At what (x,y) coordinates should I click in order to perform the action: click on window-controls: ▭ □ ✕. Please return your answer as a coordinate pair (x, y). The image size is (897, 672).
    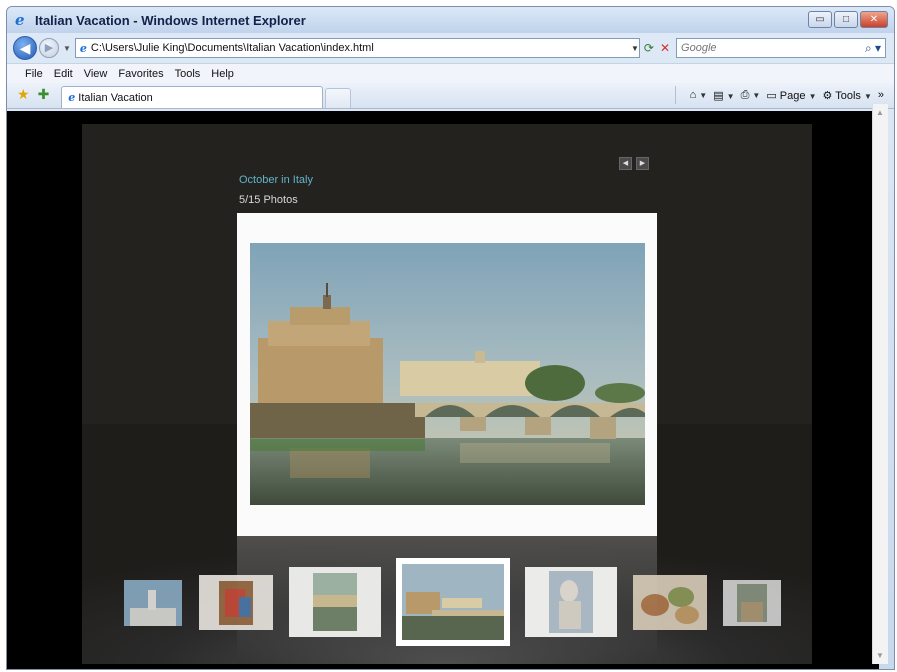
    Looking at the image, I should click on (848, 19).